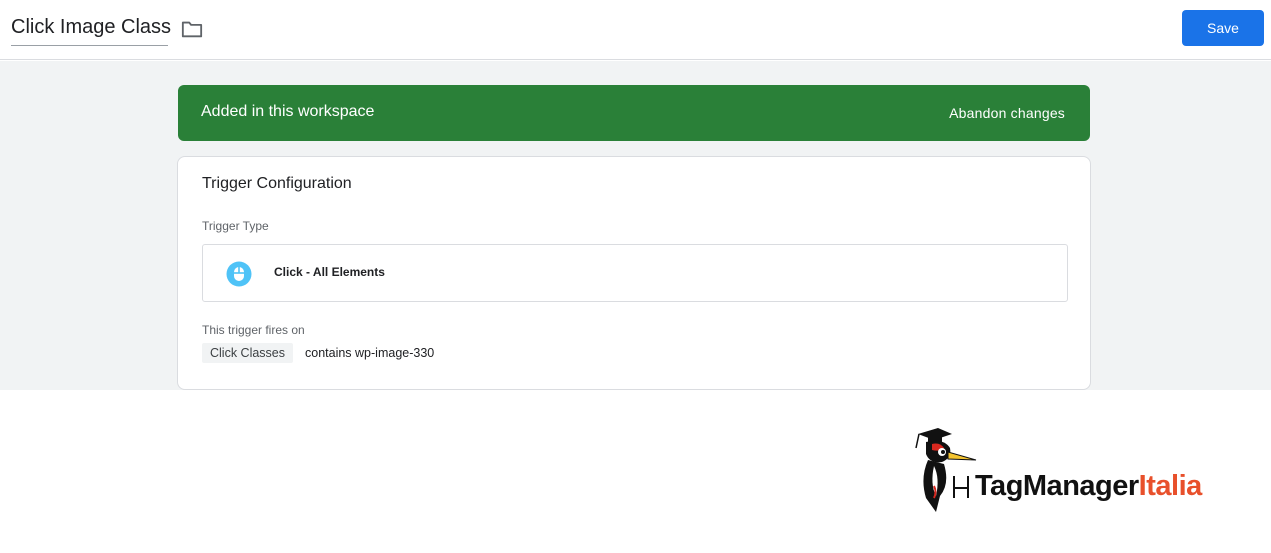  What do you see at coordinates (192, 29) in the screenshot?
I see `folder-icon` at bounding box center [192, 29].